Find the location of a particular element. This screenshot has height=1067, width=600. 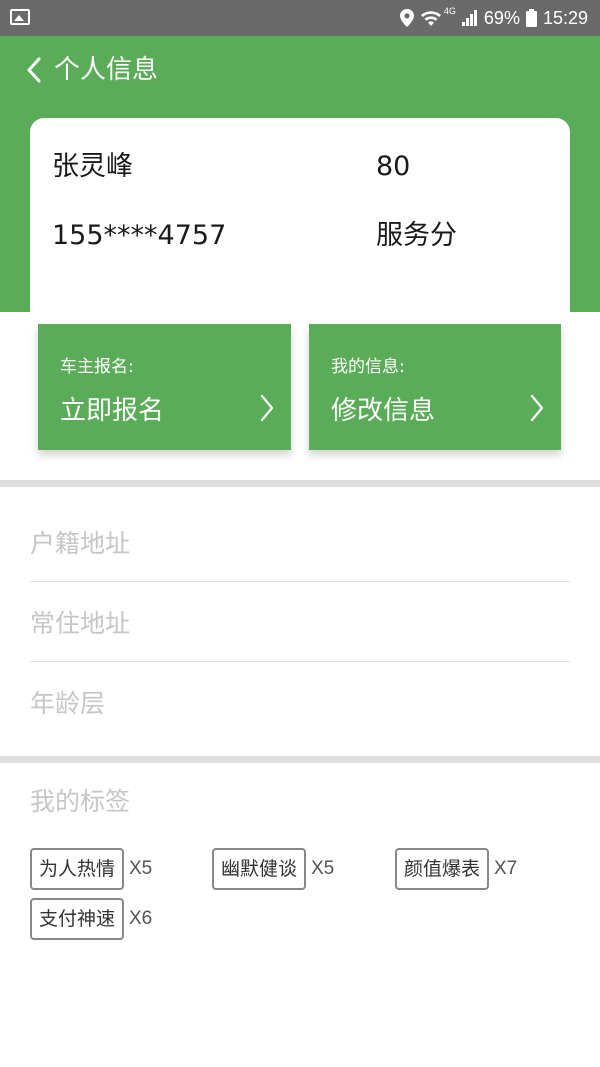

service-score-value: 80 is located at coordinates (393, 166).